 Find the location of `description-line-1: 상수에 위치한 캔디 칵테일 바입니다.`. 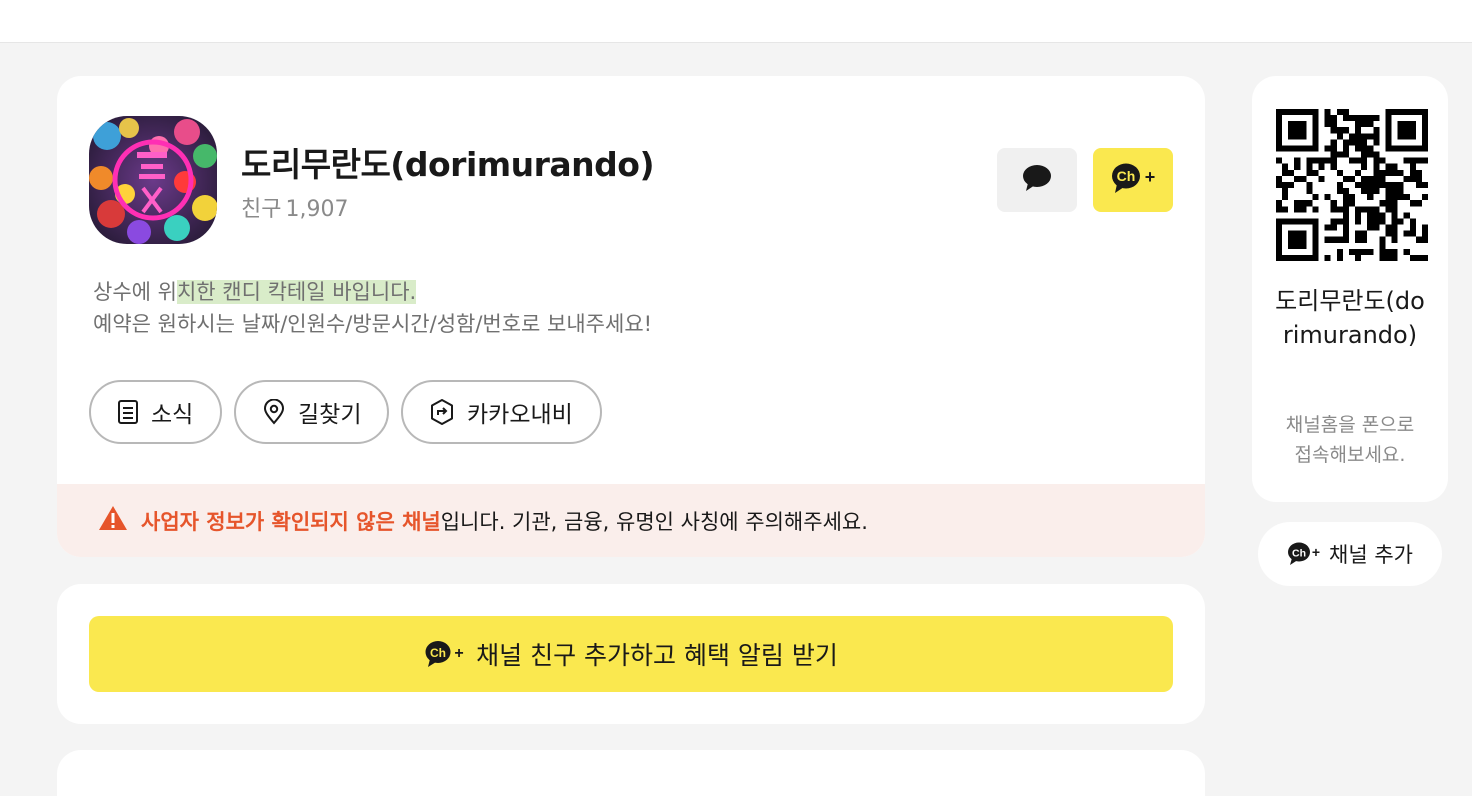

description-line-1: 상수에 위치한 캔디 칵테일 바입니다. is located at coordinates (372, 292).